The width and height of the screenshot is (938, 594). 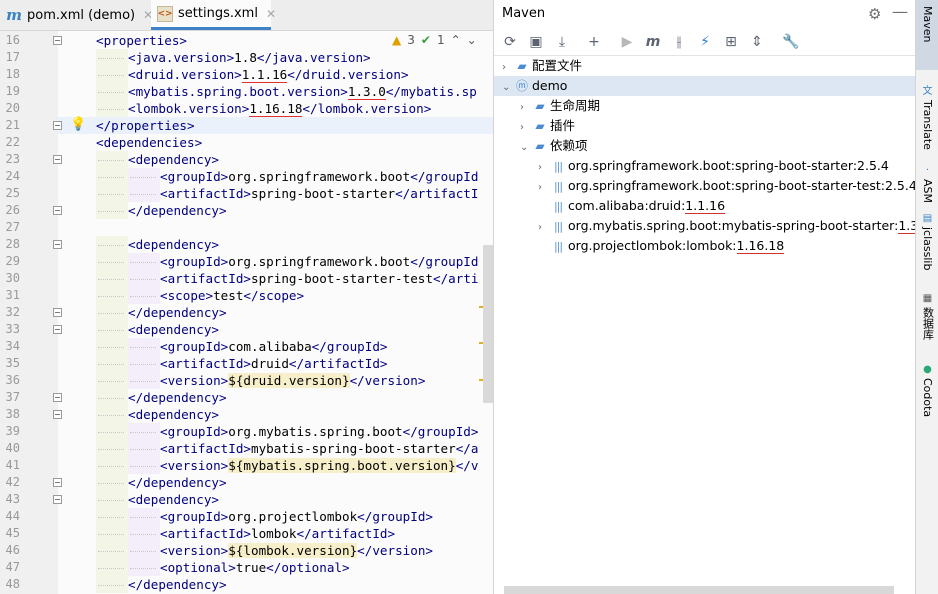 What do you see at coordinates (141, 40) in the screenshot?
I see `code-line: <properties>` at bounding box center [141, 40].